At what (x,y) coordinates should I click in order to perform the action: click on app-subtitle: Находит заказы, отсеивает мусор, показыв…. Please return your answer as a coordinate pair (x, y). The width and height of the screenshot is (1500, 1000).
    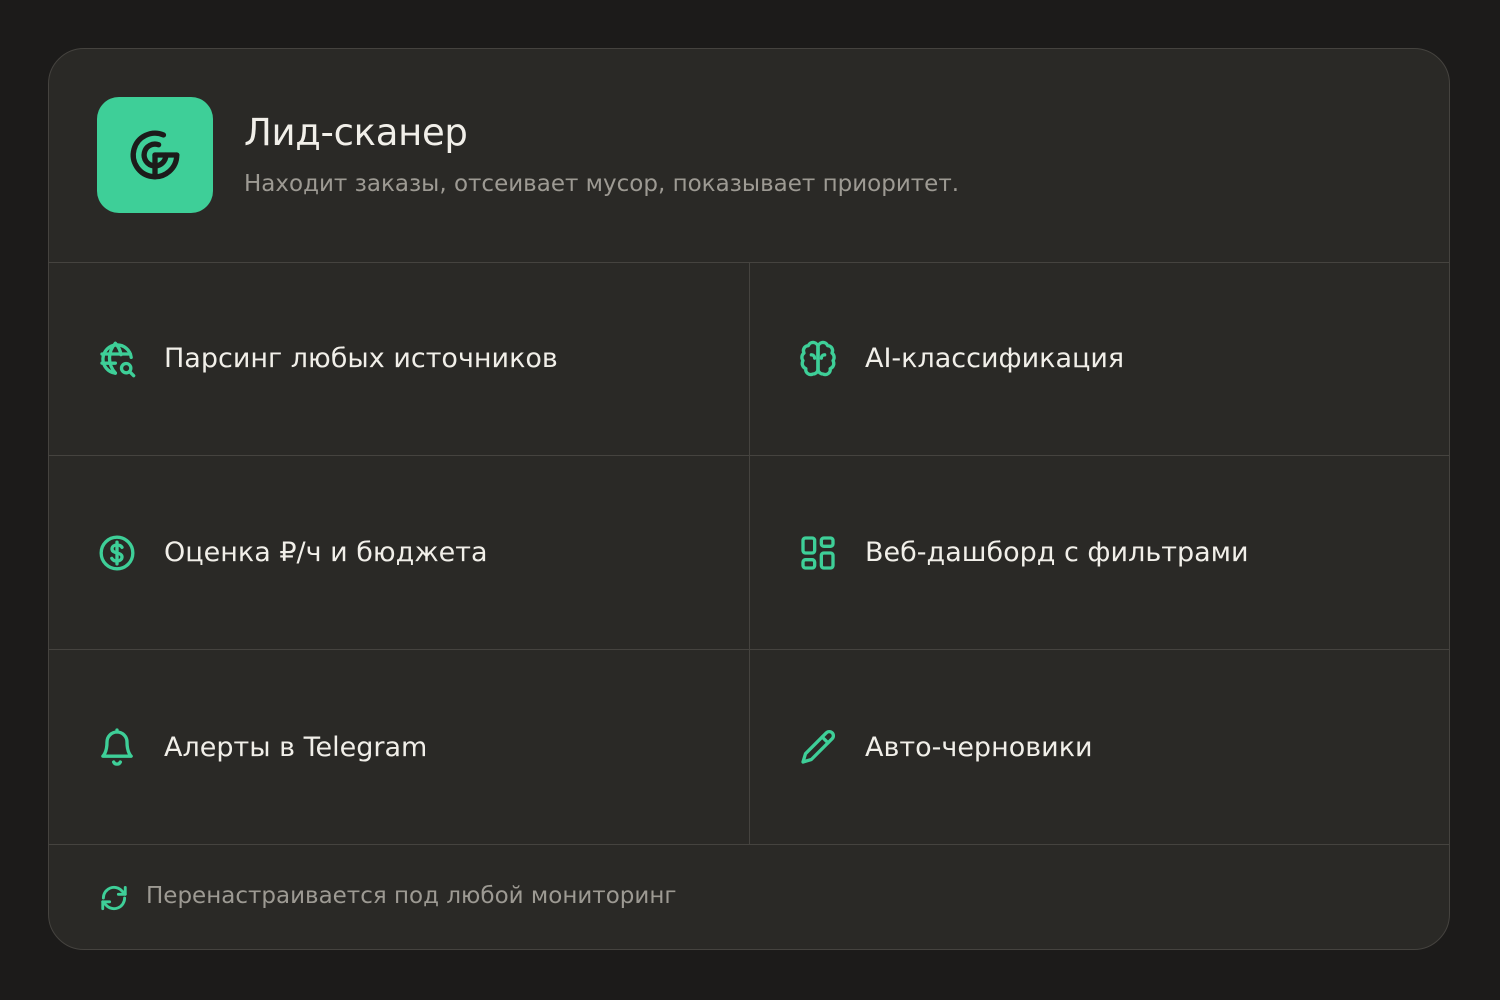
    Looking at the image, I should click on (602, 184).